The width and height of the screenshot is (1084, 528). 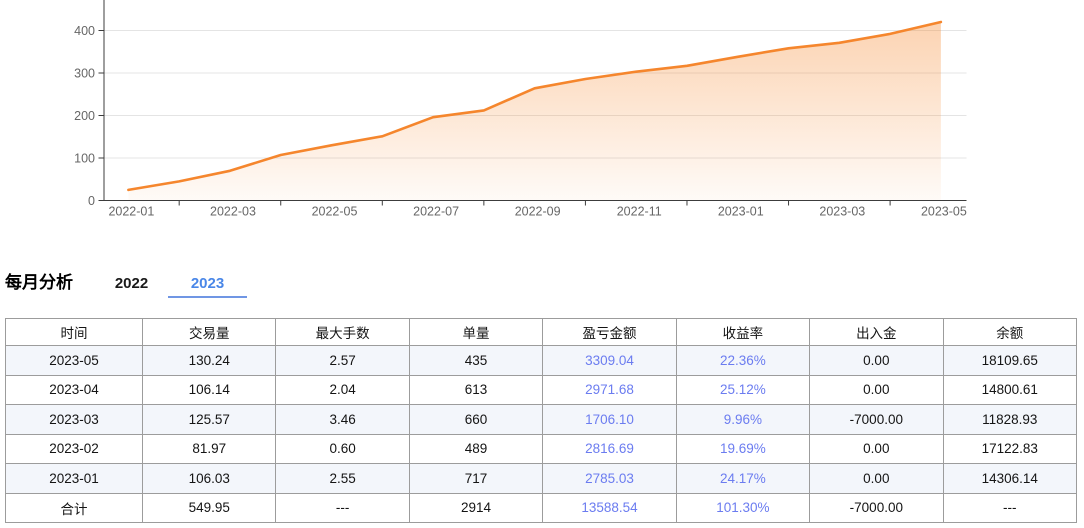 I want to click on table-cell: 2914, so click(x=476, y=507).